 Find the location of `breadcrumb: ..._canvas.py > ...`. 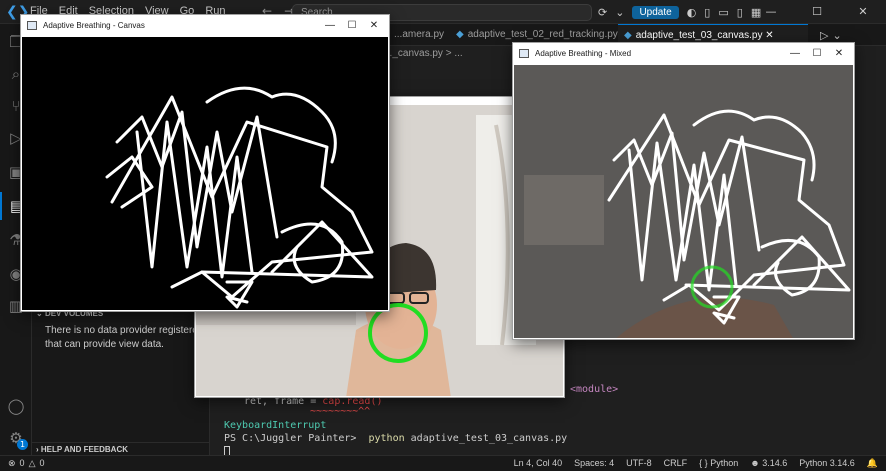

breadcrumb: ..._canvas.py > ... is located at coordinates (423, 53).